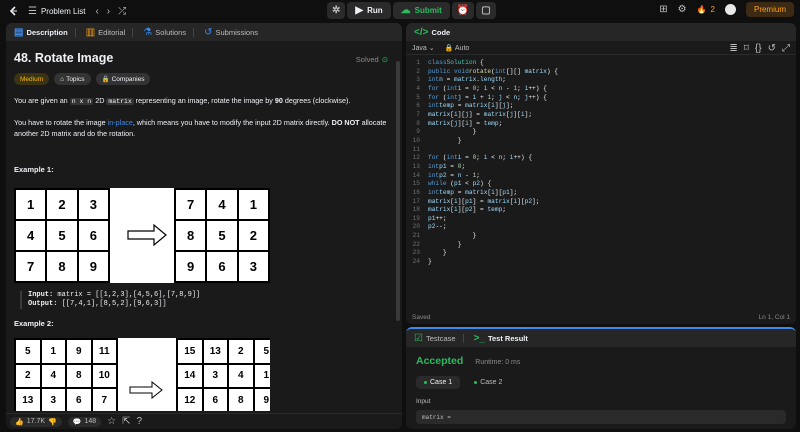 This screenshot has height=432, width=800. What do you see at coordinates (72, 79) in the screenshot?
I see `topics-pill: ⌂ Topics` at bounding box center [72, 79].